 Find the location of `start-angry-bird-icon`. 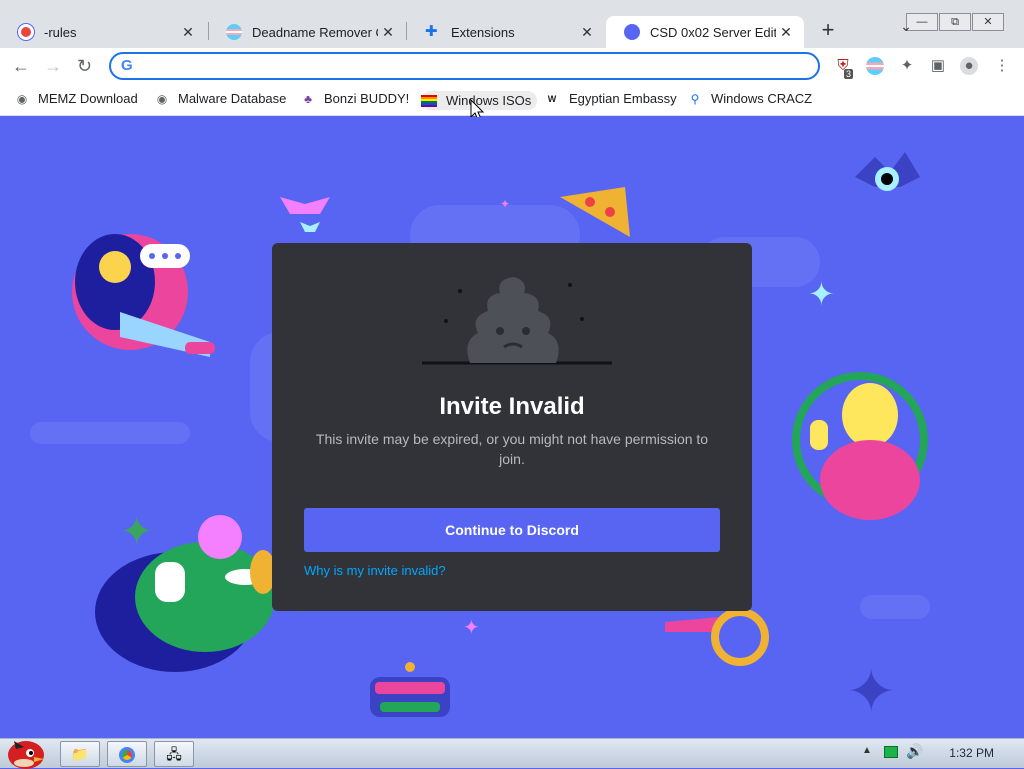

start-angry-bird-icon is located at coordinates (26, 751).